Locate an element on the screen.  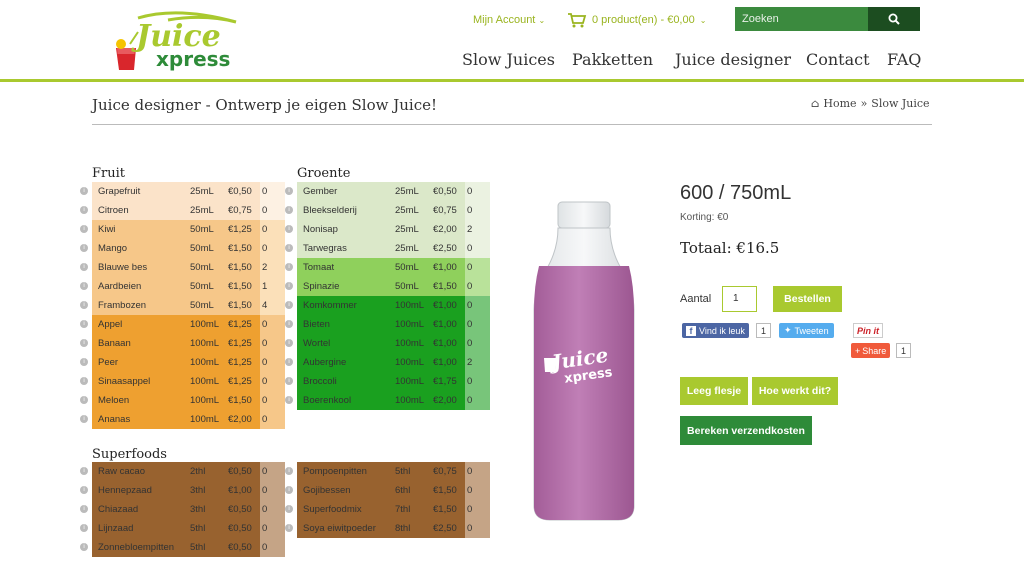
nav-contact: Contact is located at coordinates (838, 59).